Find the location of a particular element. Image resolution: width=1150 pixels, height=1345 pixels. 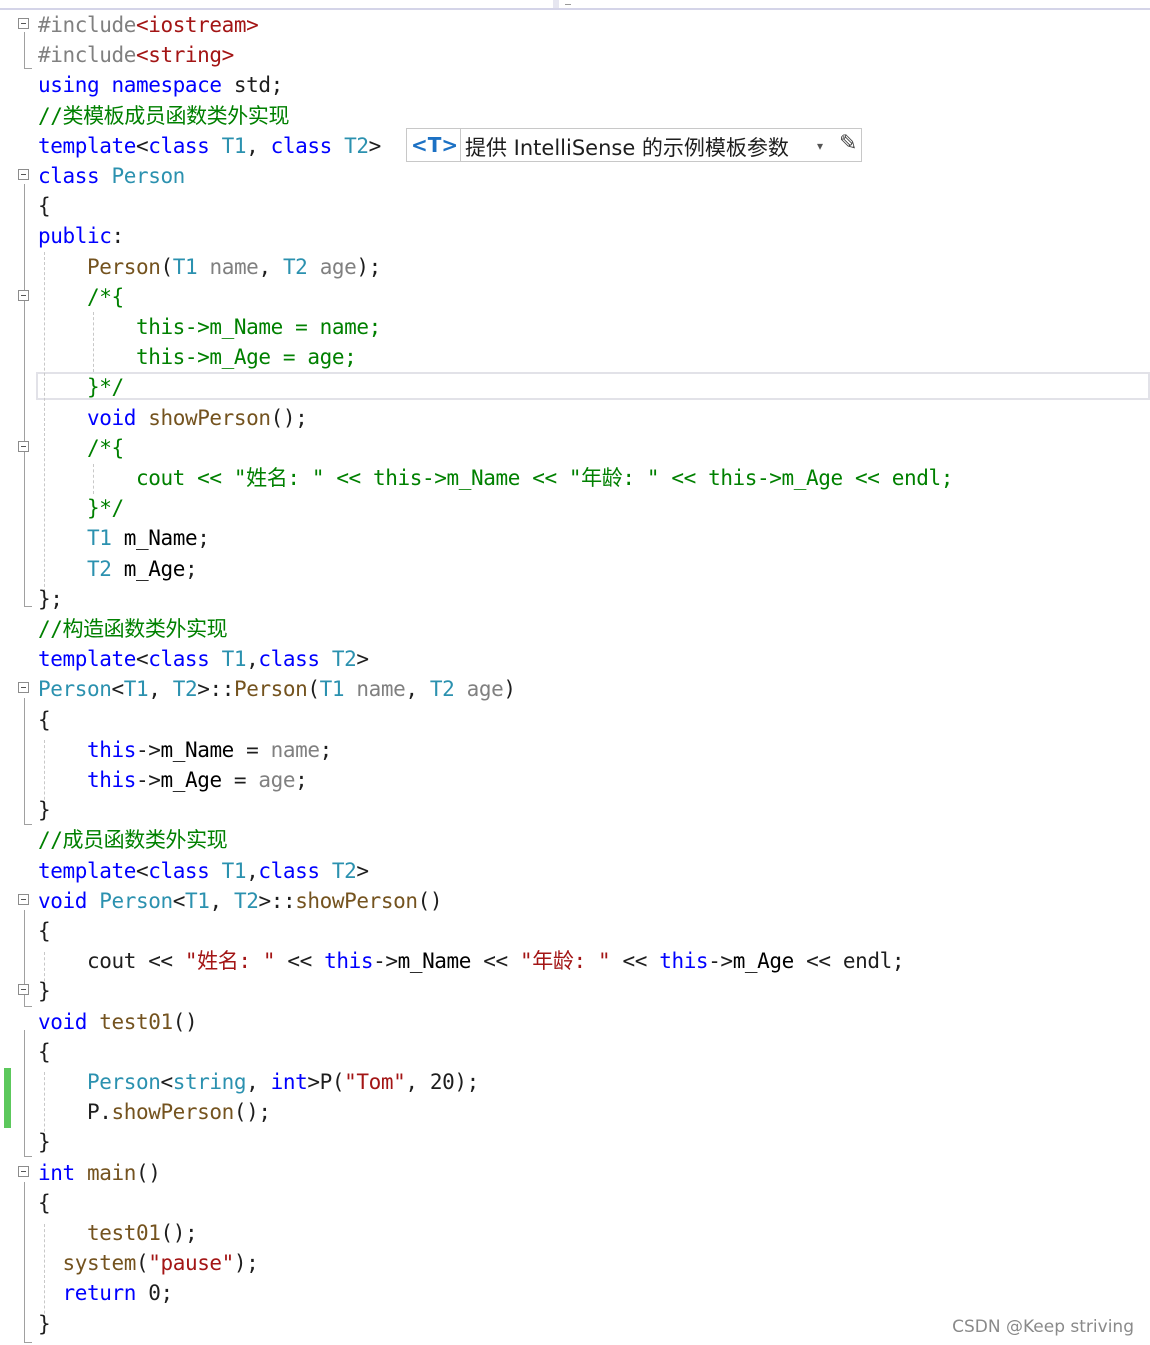

code-line: class Person is located at coordinates (575, 176).